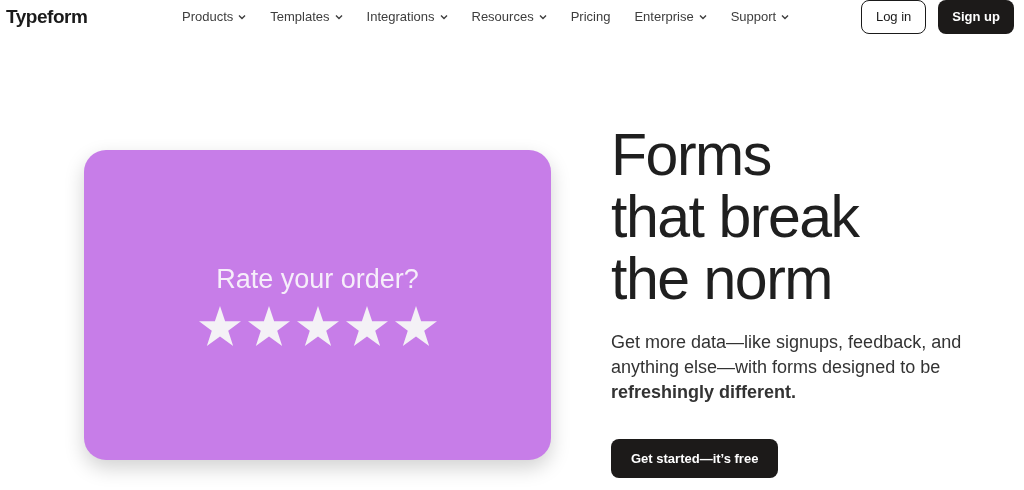 The width and height of the screenshot is (1024, 490). What do you see at coordinates (787, 367) in the screenshot?
I see `hero-description: Get more data—like signups, feedback, and anything else—with forms designed to be refreshingly different.` at bounding box center [787, 367].